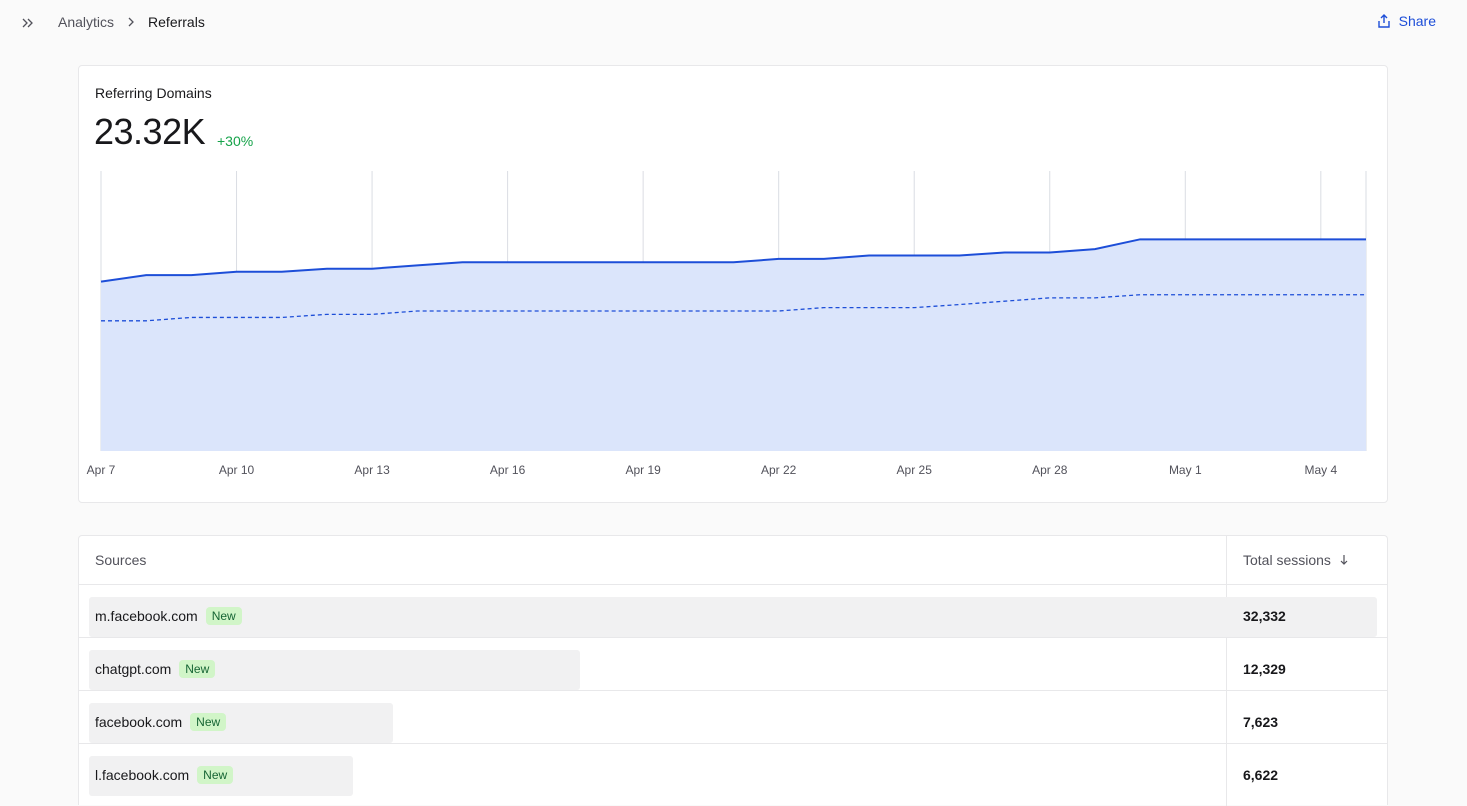  What do you see at coordinates (1320, 470) in the screenshot?
I see `x-tick-label: May 4` at bounding box center [1320, 470].